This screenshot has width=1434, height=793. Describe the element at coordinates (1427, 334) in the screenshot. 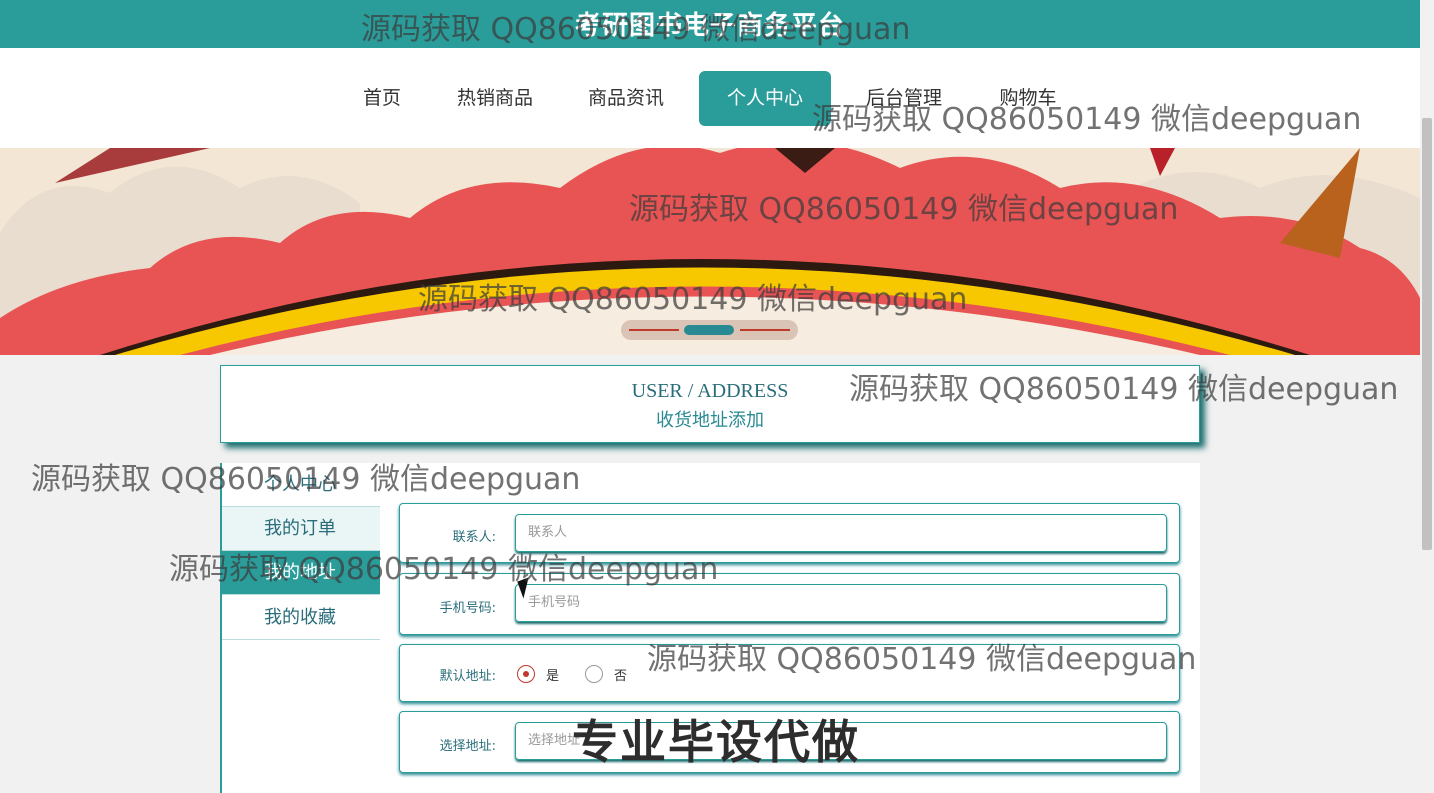

I see `scrollbar-thumb` at that location.